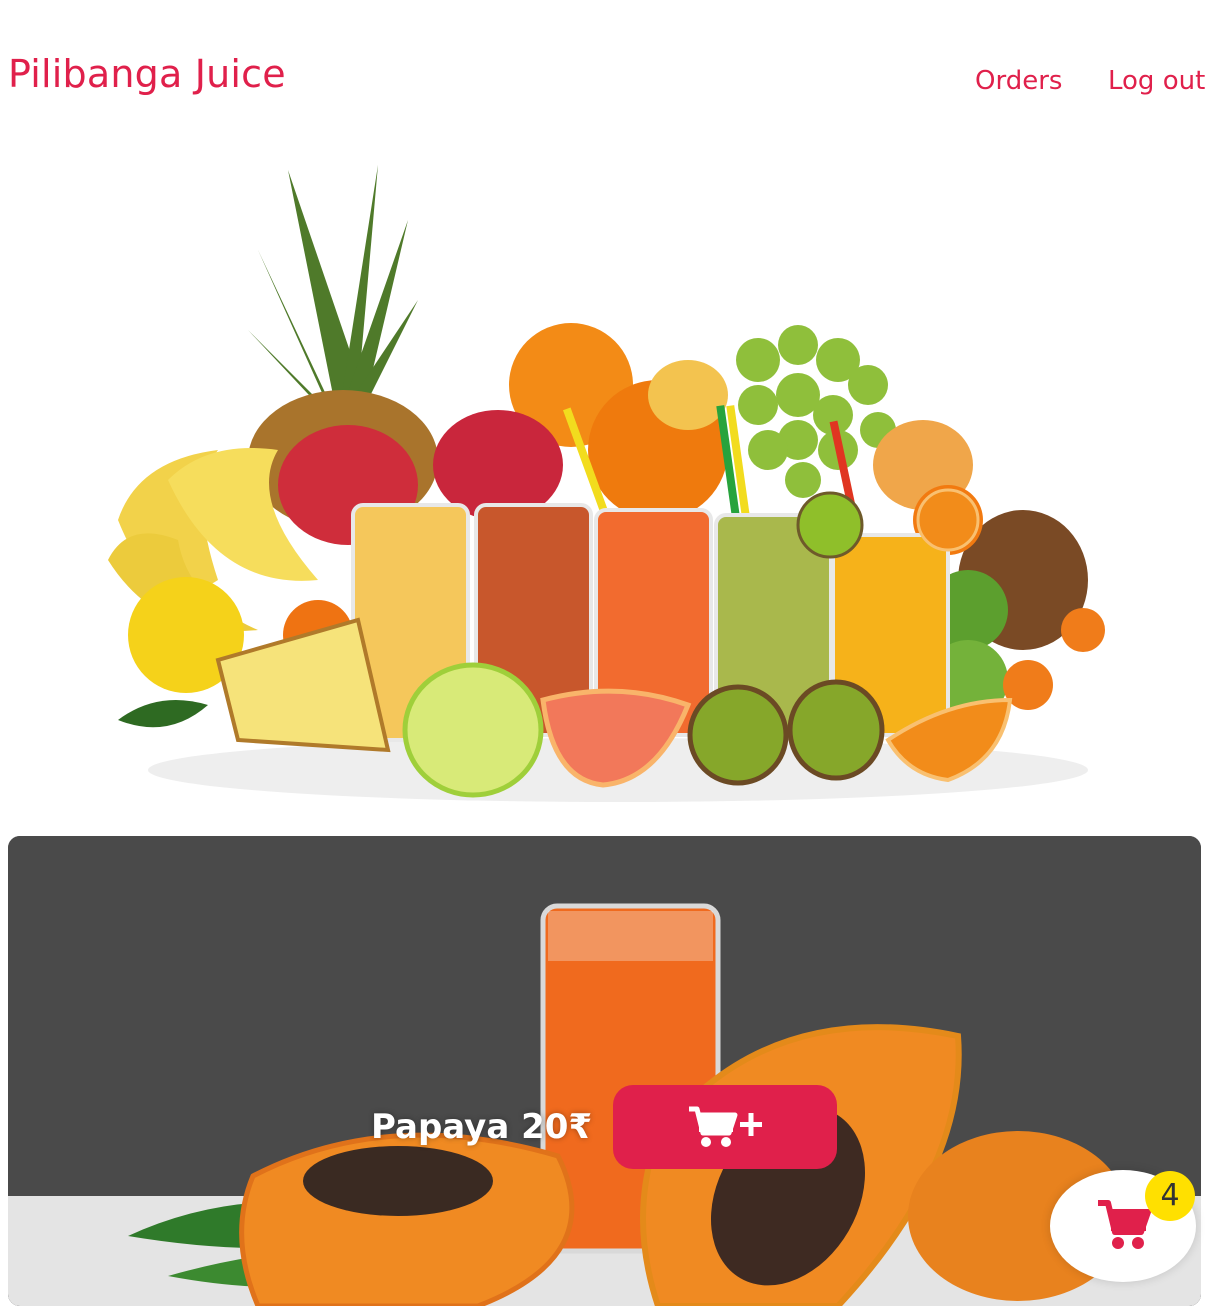  What do you see at coordinates (482, 1127) in the screenshot?
I see `product-name-price: Papaya 20₹` at bounding box center [482, 1127].